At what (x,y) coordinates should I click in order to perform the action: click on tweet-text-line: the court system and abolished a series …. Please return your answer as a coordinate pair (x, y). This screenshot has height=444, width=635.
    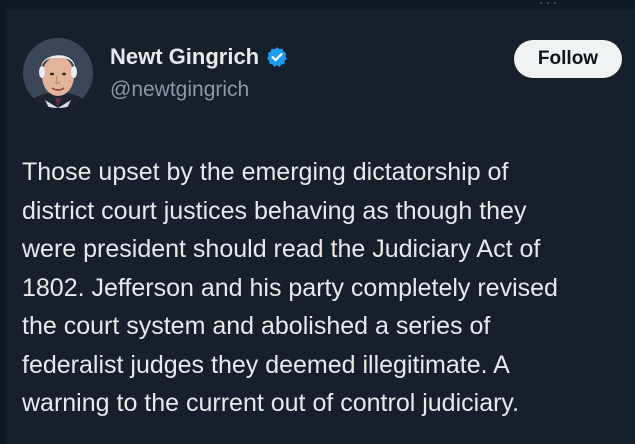
    Looking at the image, I should click on (256, 326).